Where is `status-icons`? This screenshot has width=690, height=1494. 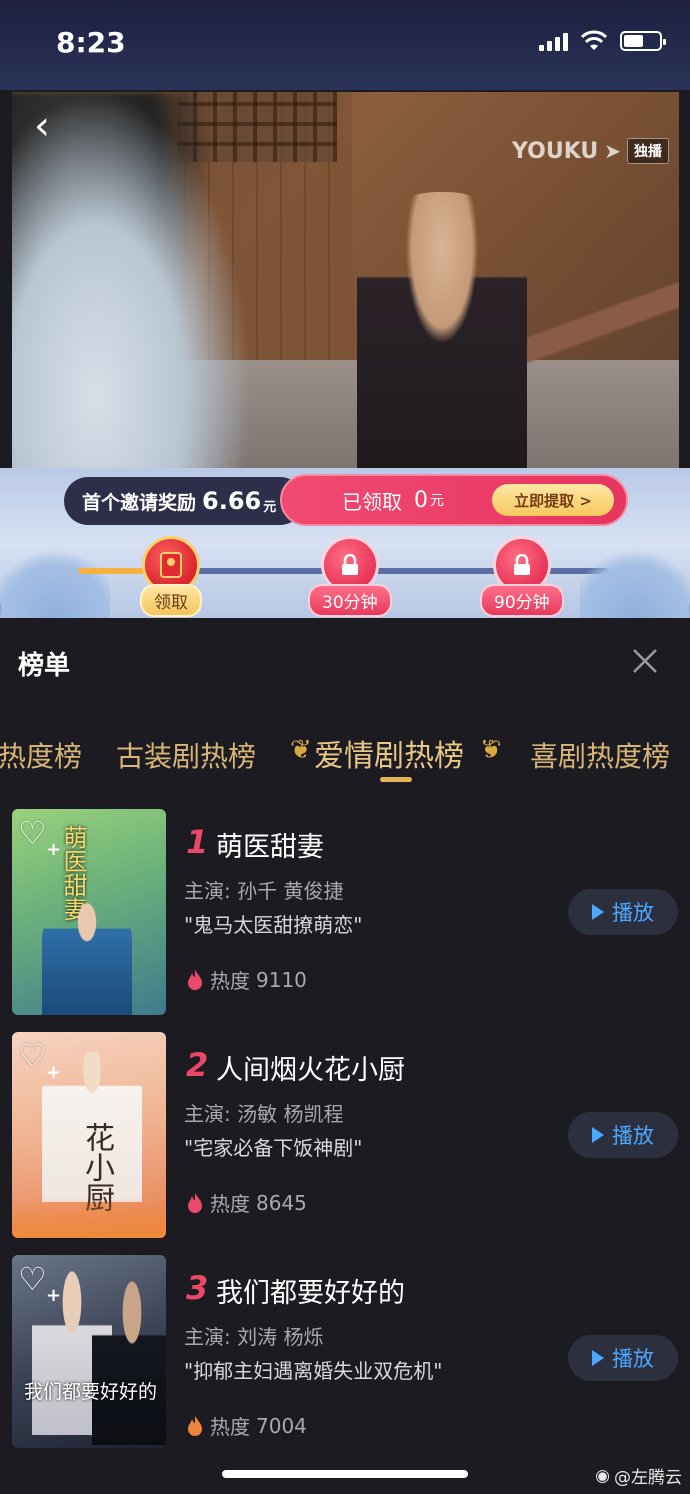
status-icons is located at coordinates (602, 41).